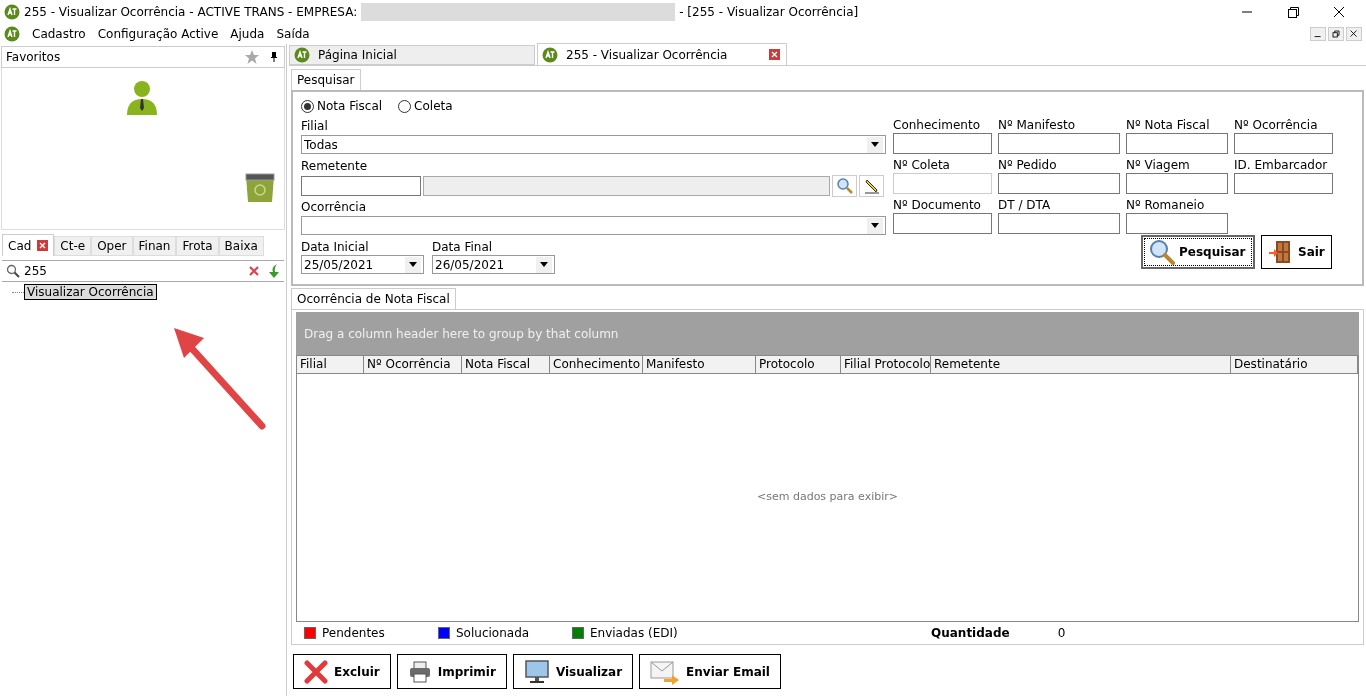 The width and height of the screenshot is (1366, 696). Describe the element at coordinates (342, 671) in the screenshot. I see `delete-button: Excluir` at that location.